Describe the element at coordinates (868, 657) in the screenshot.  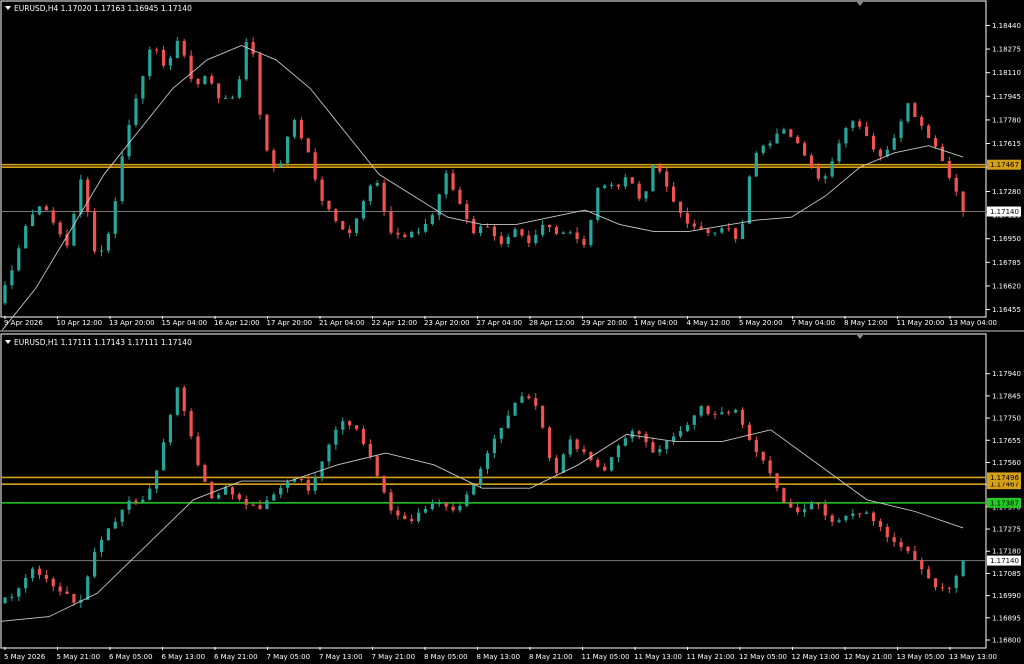
I see `time-tick-label: 12 May 21:00` at that location.